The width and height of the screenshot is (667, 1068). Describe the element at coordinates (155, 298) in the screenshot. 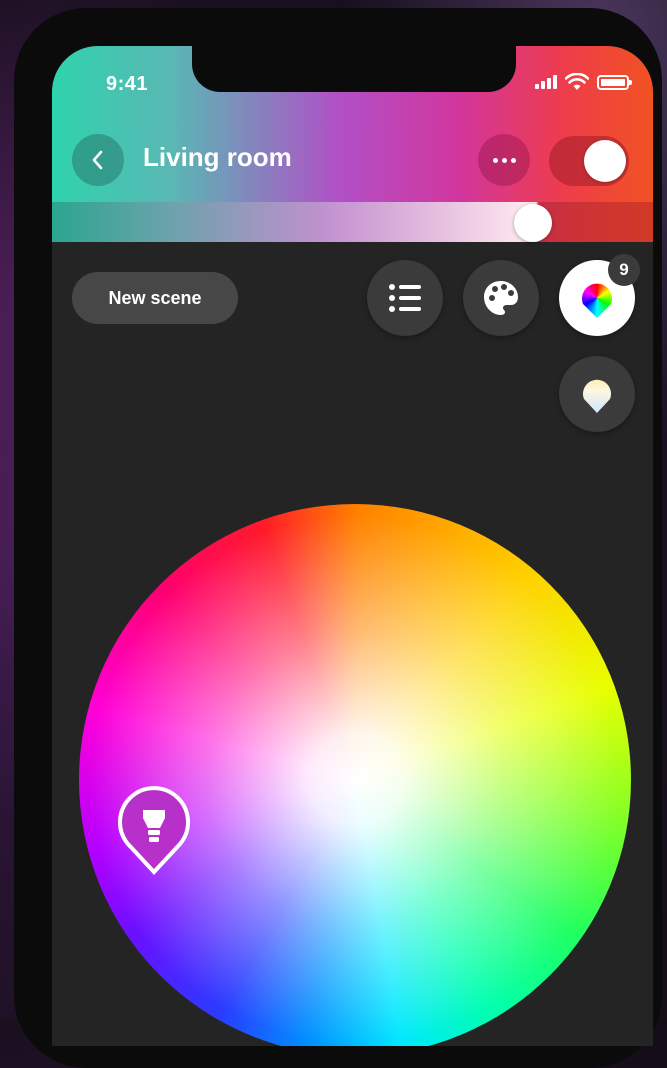

I see `new-scene-button: New scene` at that location.